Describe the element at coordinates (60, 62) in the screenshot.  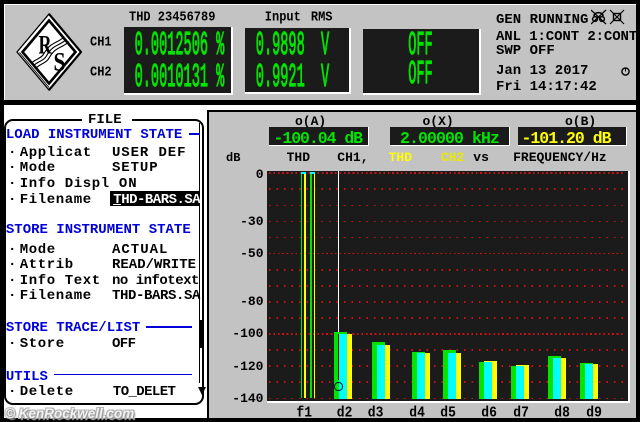
I see `svg-text: S` at that location.